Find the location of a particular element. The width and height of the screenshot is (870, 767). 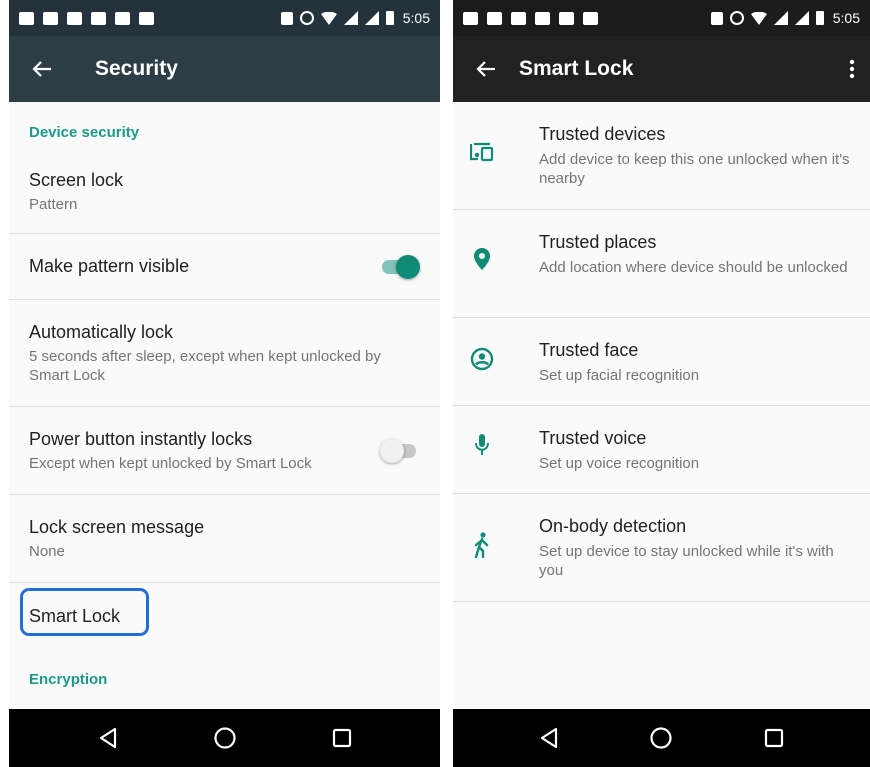

microphone-icon is located at coordinates (482, 444).